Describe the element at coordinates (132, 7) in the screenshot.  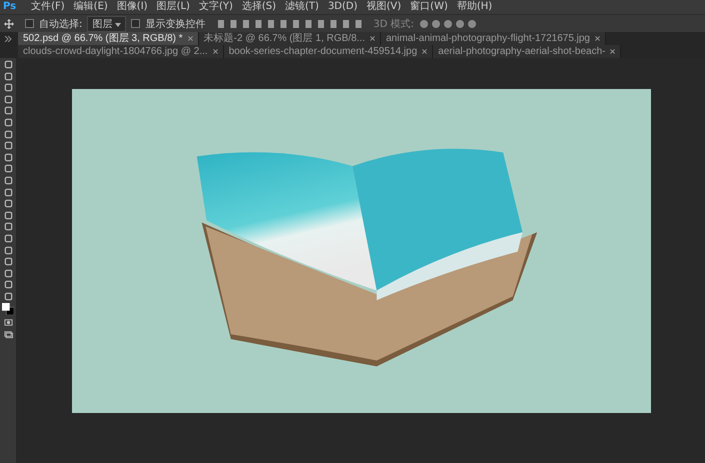
I see `menu-item: 图像(I)` at that location.